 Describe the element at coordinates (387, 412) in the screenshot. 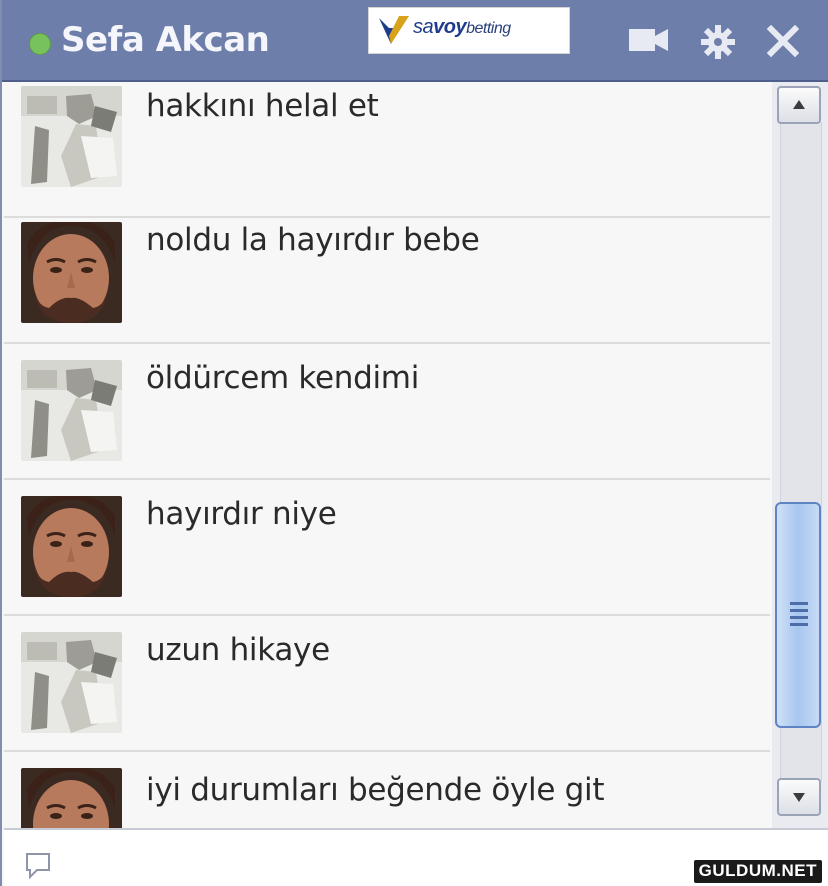

I see `message-row: öldürcem kendimi` at that location.